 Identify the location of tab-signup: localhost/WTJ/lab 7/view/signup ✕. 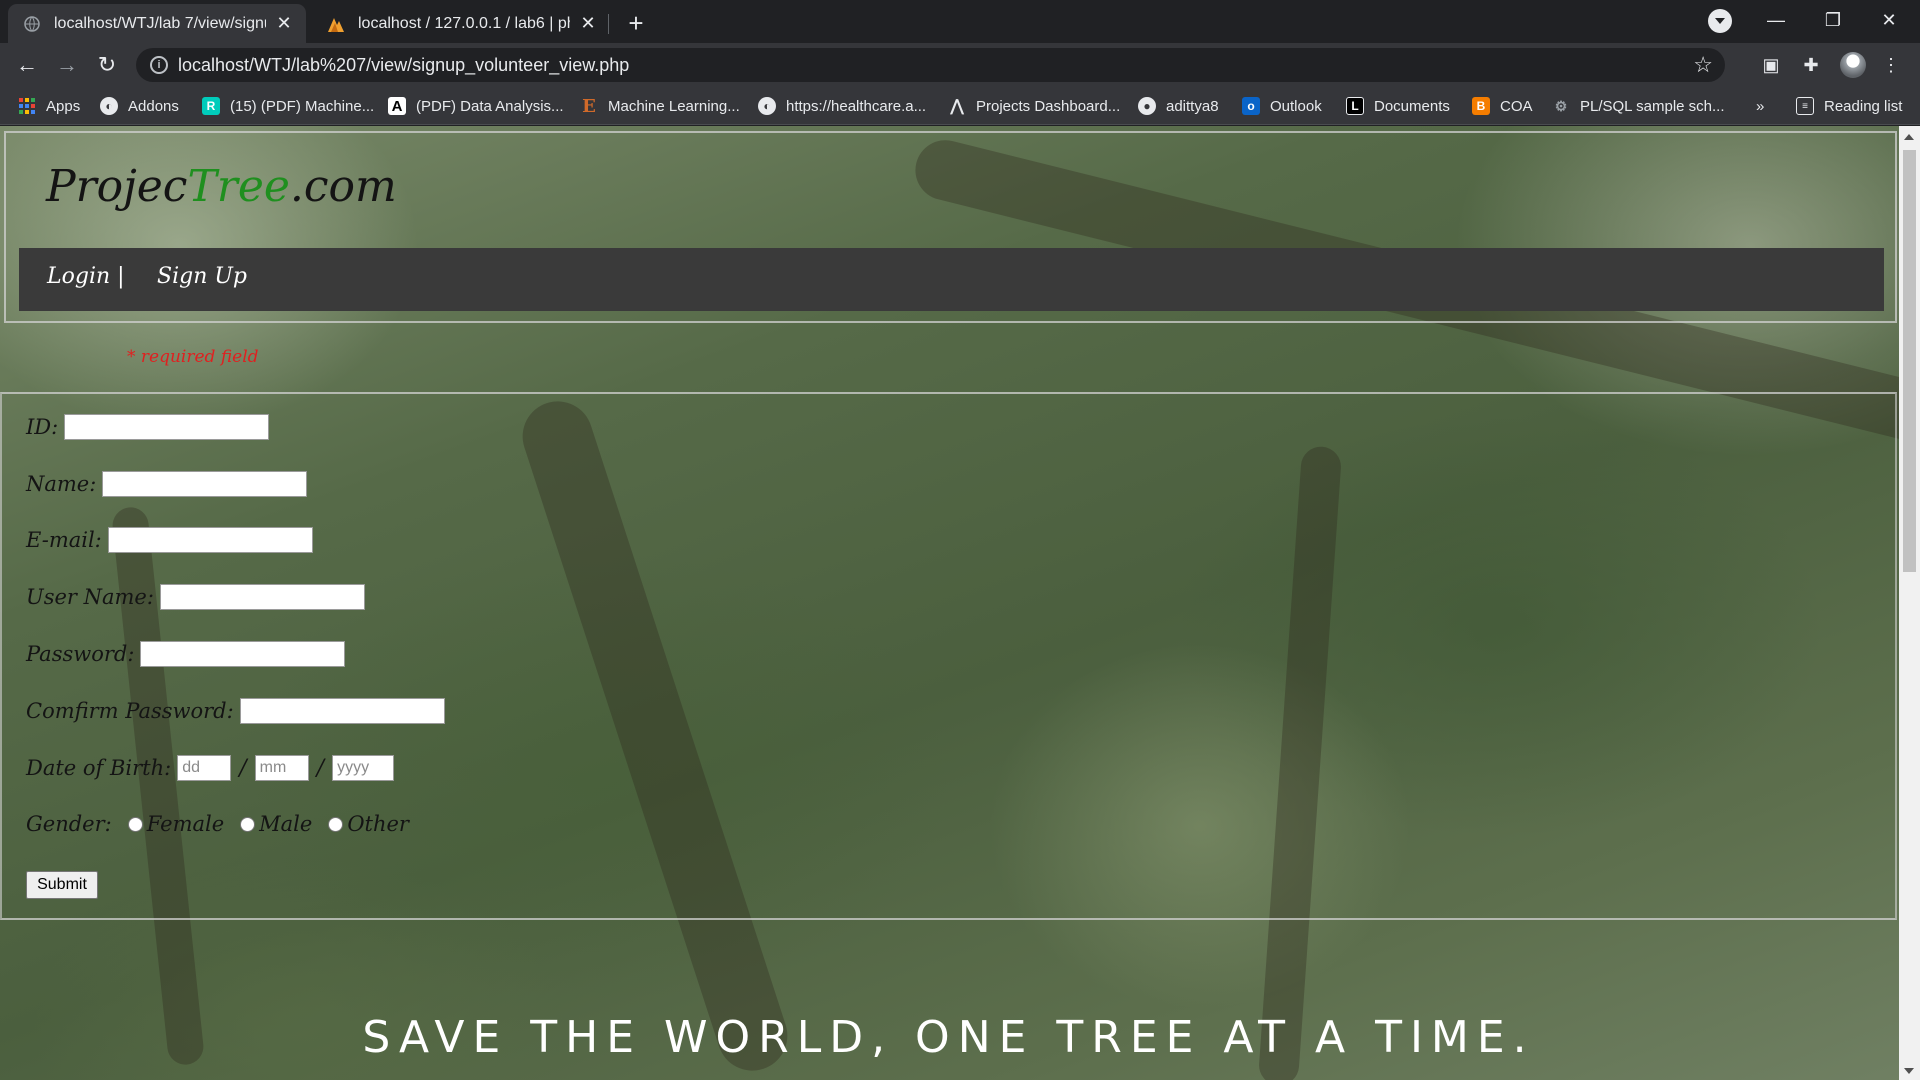
(157, 23).